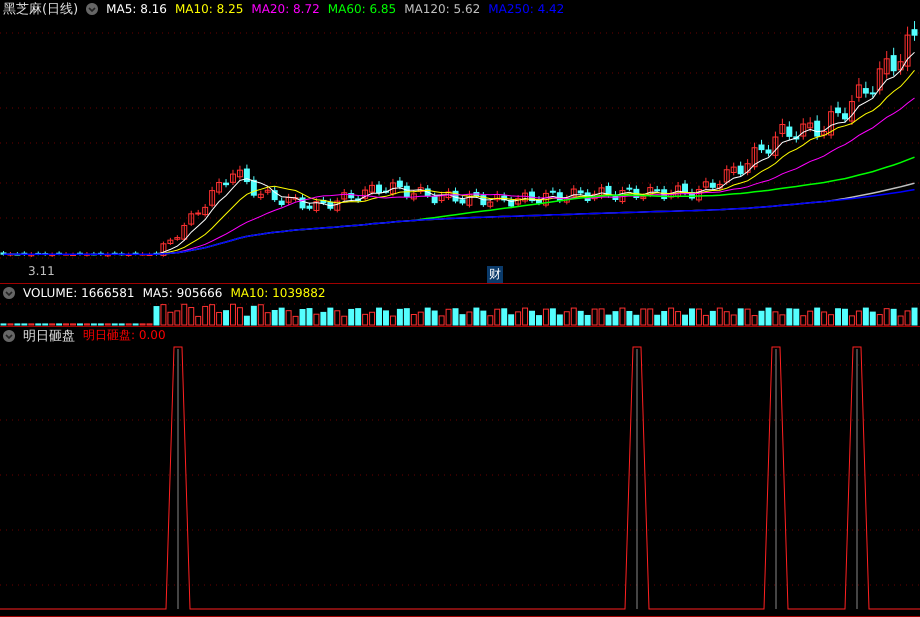 The image size is (920, 617). Describe the element at coordinates (49, 336) in the screenshot. I see `indicator-title: 明日砸盘` at that location.